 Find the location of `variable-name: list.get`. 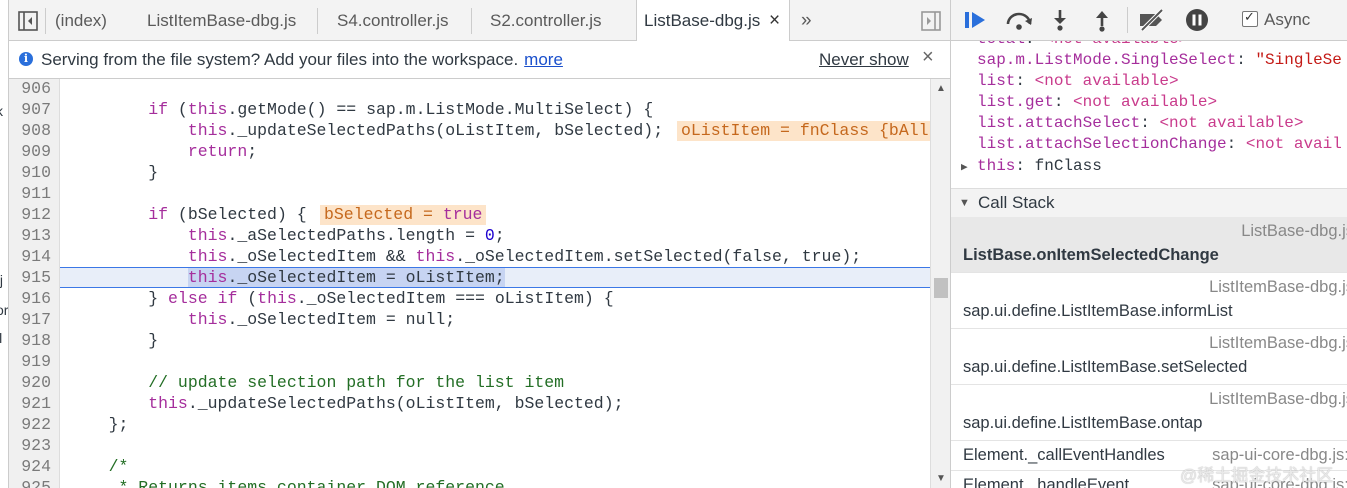

variable-name: list.get is located at coordinates (1015, 102).